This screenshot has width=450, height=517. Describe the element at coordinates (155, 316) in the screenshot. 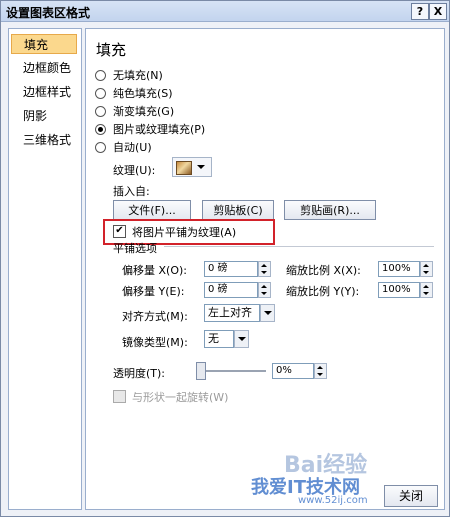

I see `alignment-label: 对齐方式(M):` at that location.